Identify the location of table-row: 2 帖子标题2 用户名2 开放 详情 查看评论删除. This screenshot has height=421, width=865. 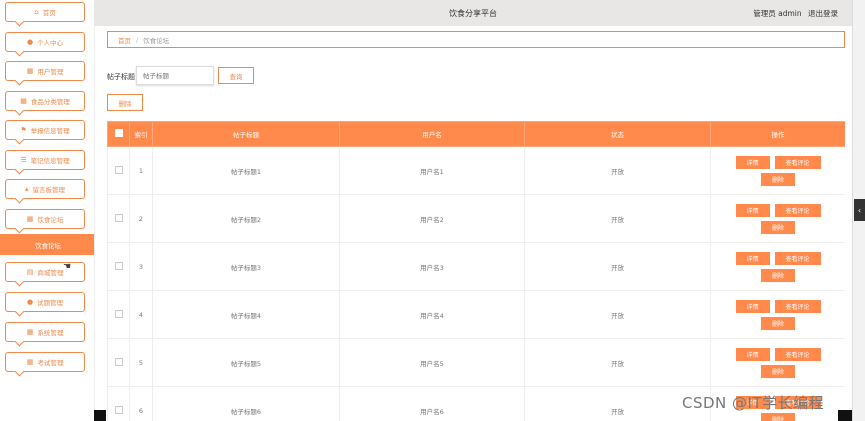
(476, 218).